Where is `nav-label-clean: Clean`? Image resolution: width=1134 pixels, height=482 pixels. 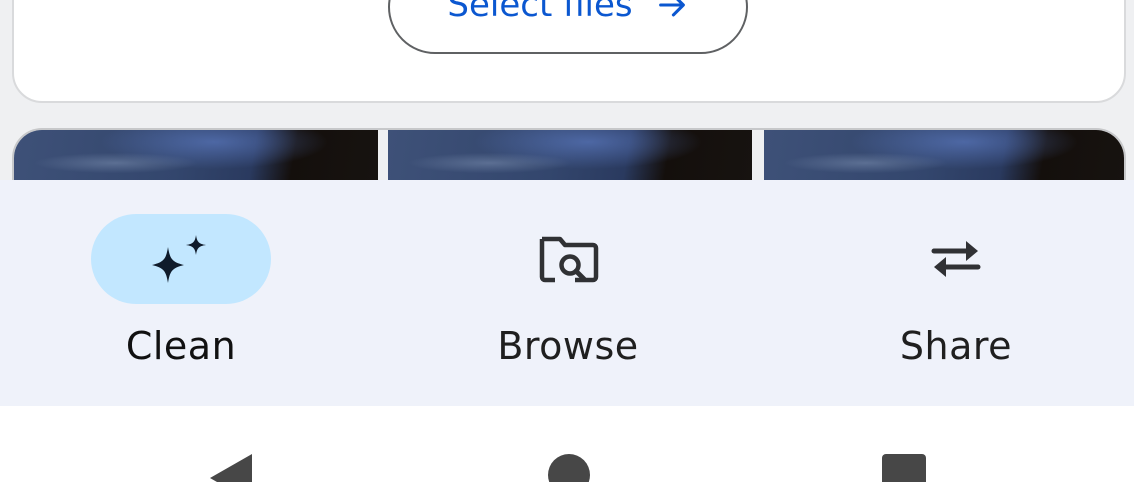
nav-label-clean: Clean is located at coordinates (181, 346).